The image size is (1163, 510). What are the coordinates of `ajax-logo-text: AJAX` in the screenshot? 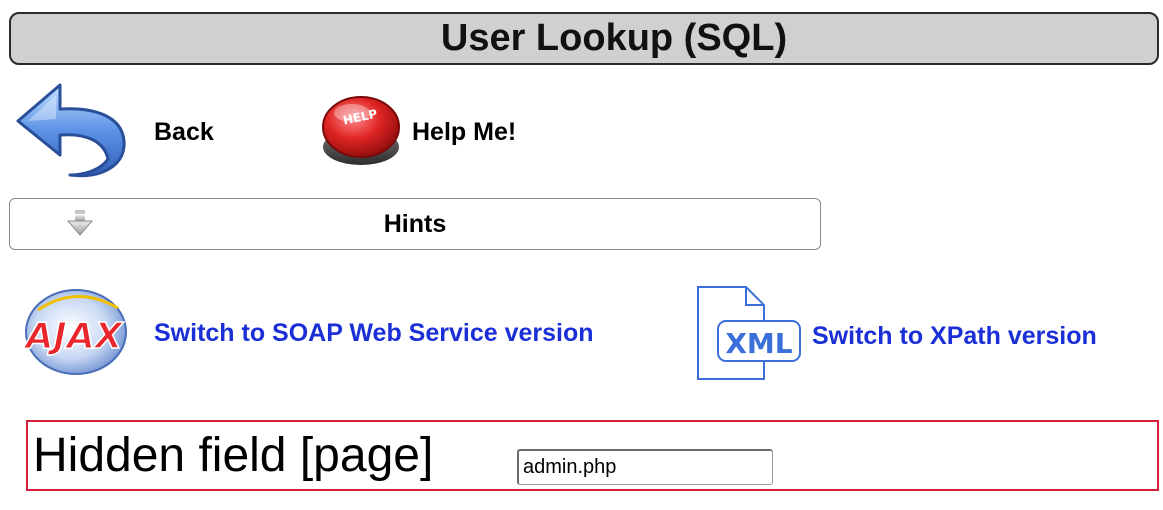 It's located at (74, 336).